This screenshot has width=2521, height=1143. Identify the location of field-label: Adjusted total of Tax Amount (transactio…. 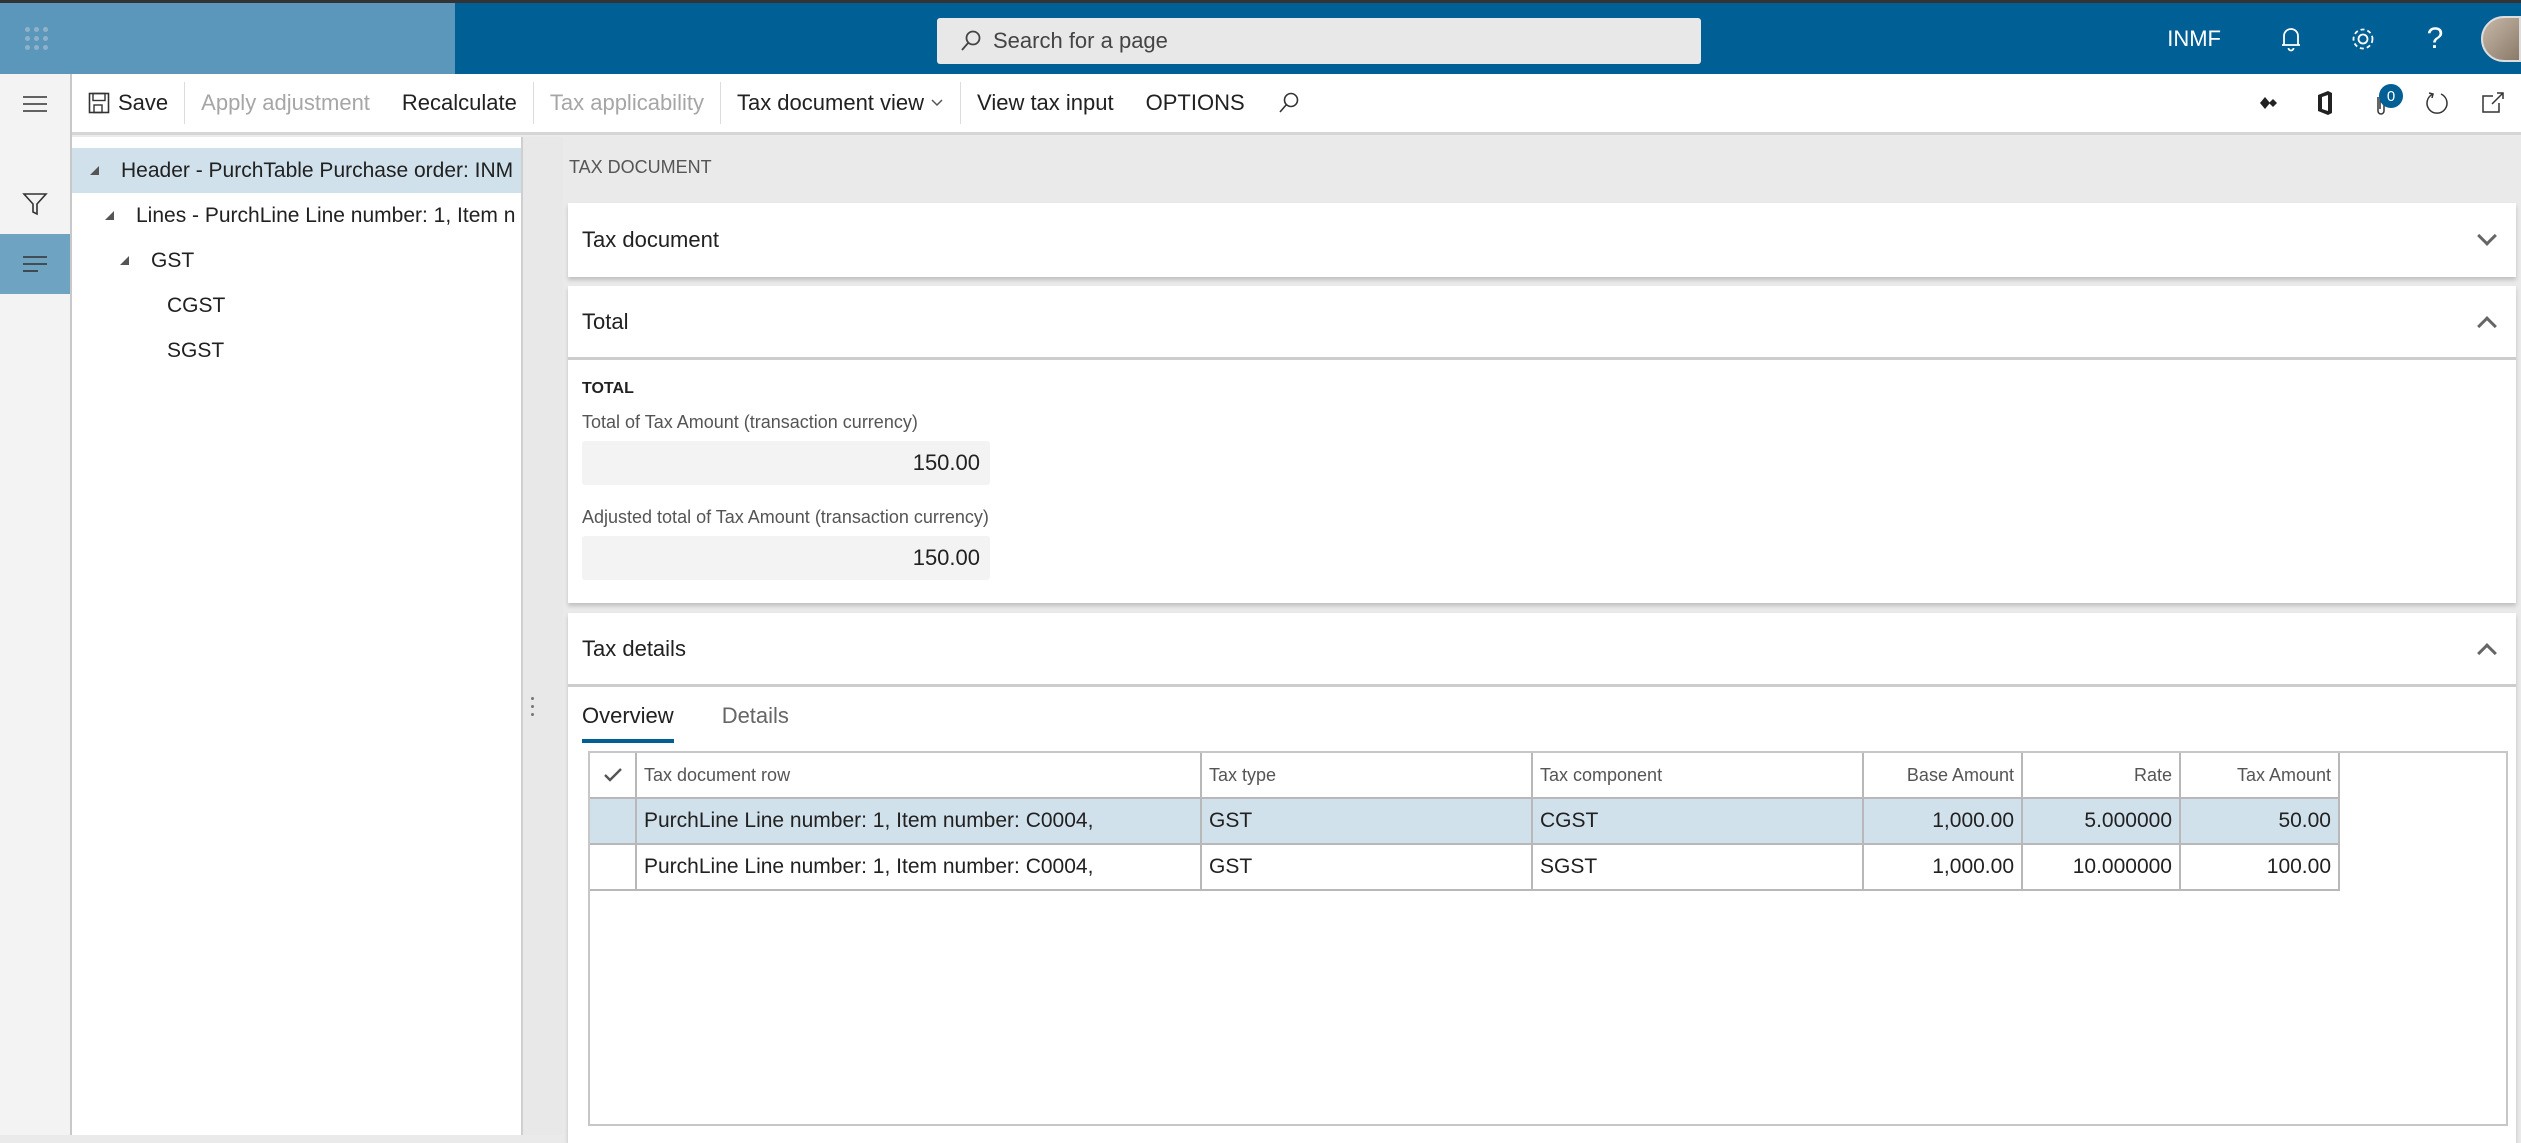
(785, 517).